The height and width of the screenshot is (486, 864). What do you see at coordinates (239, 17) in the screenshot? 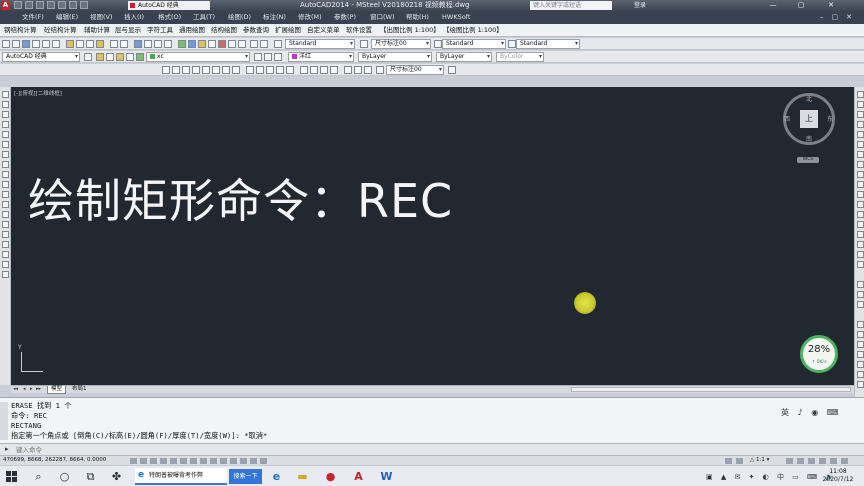
I see `menu-draw: 绘图(D)` at bounding box center [239, 17].